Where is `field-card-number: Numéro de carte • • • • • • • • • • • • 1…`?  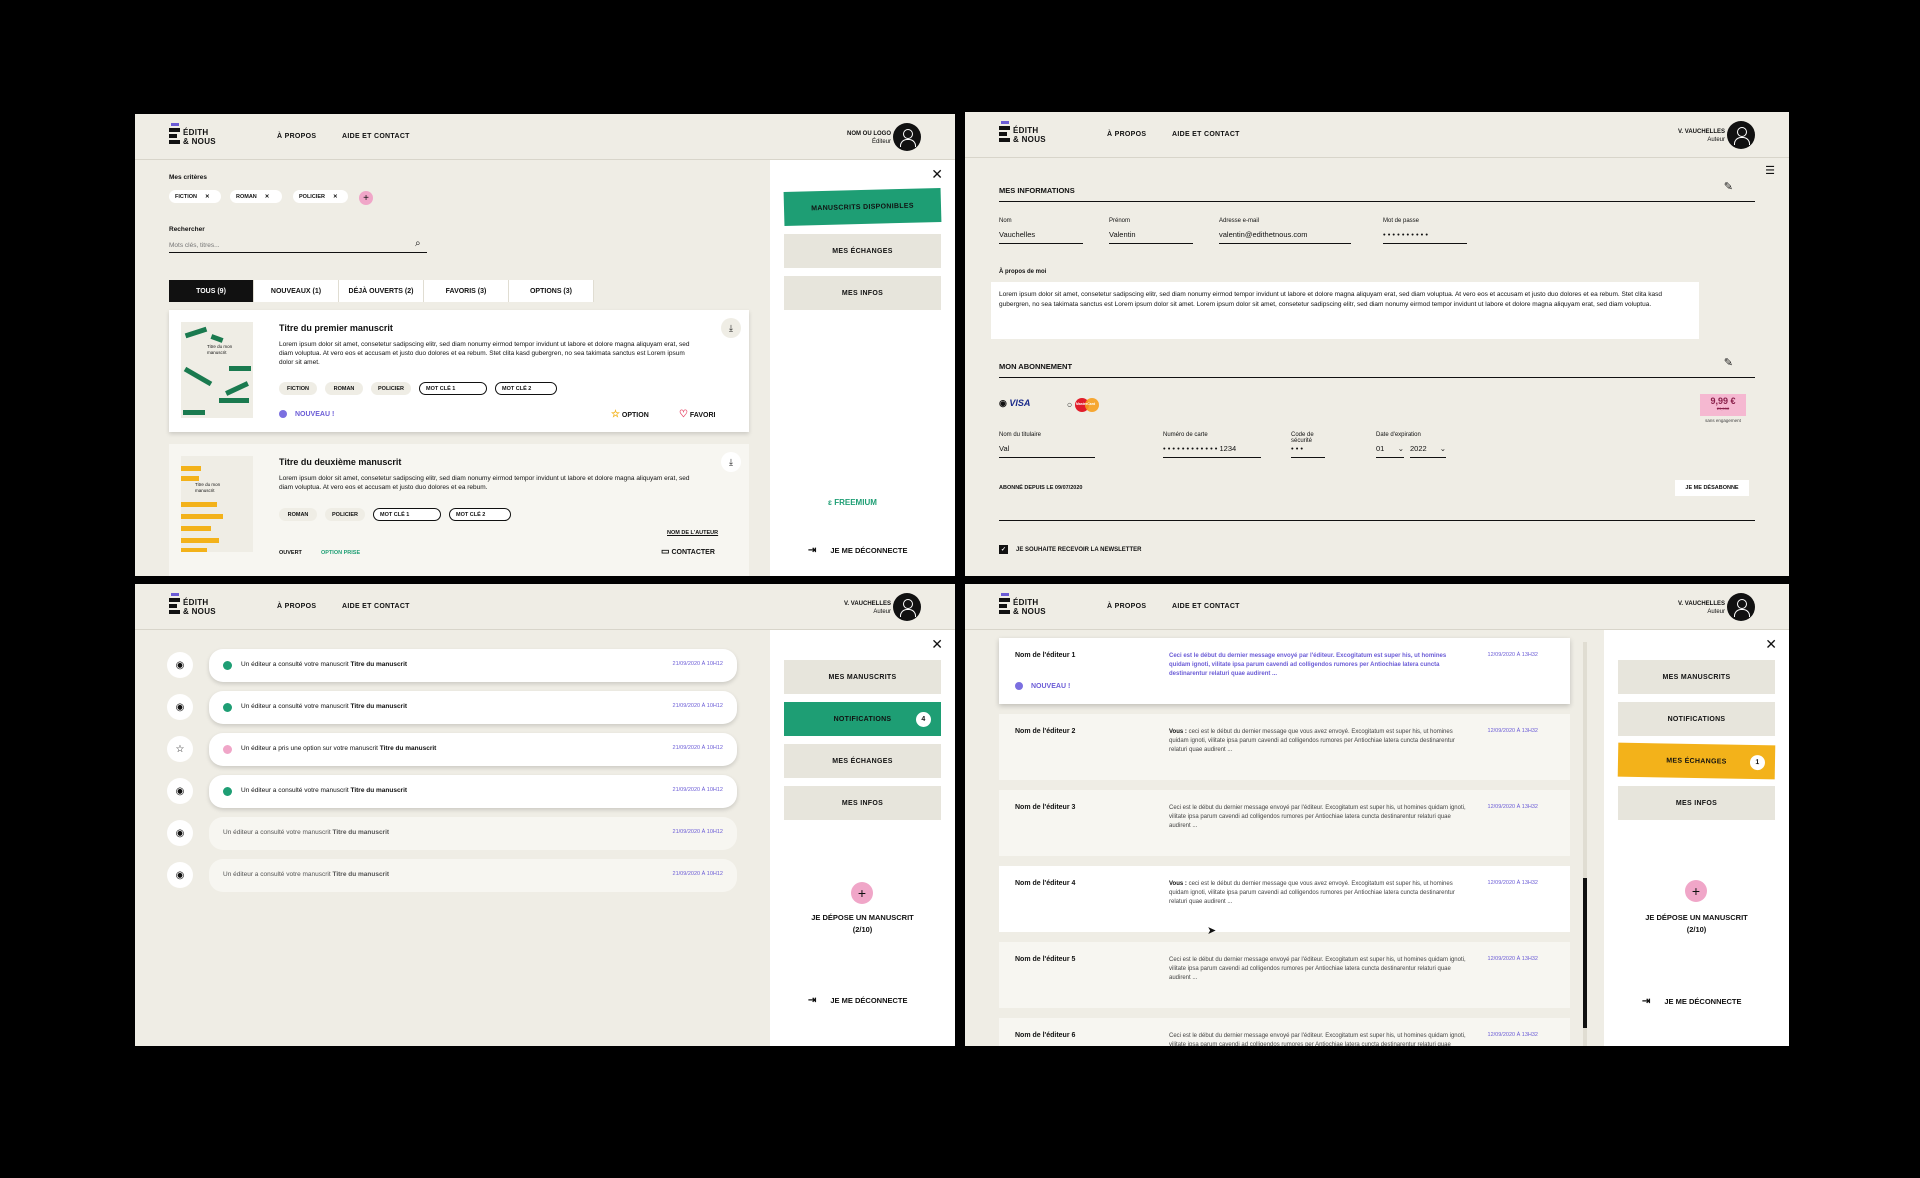 field-card-number: Numéro de carte • • • • • • • • • • • • 1… is located at coordinates (1212, 445).